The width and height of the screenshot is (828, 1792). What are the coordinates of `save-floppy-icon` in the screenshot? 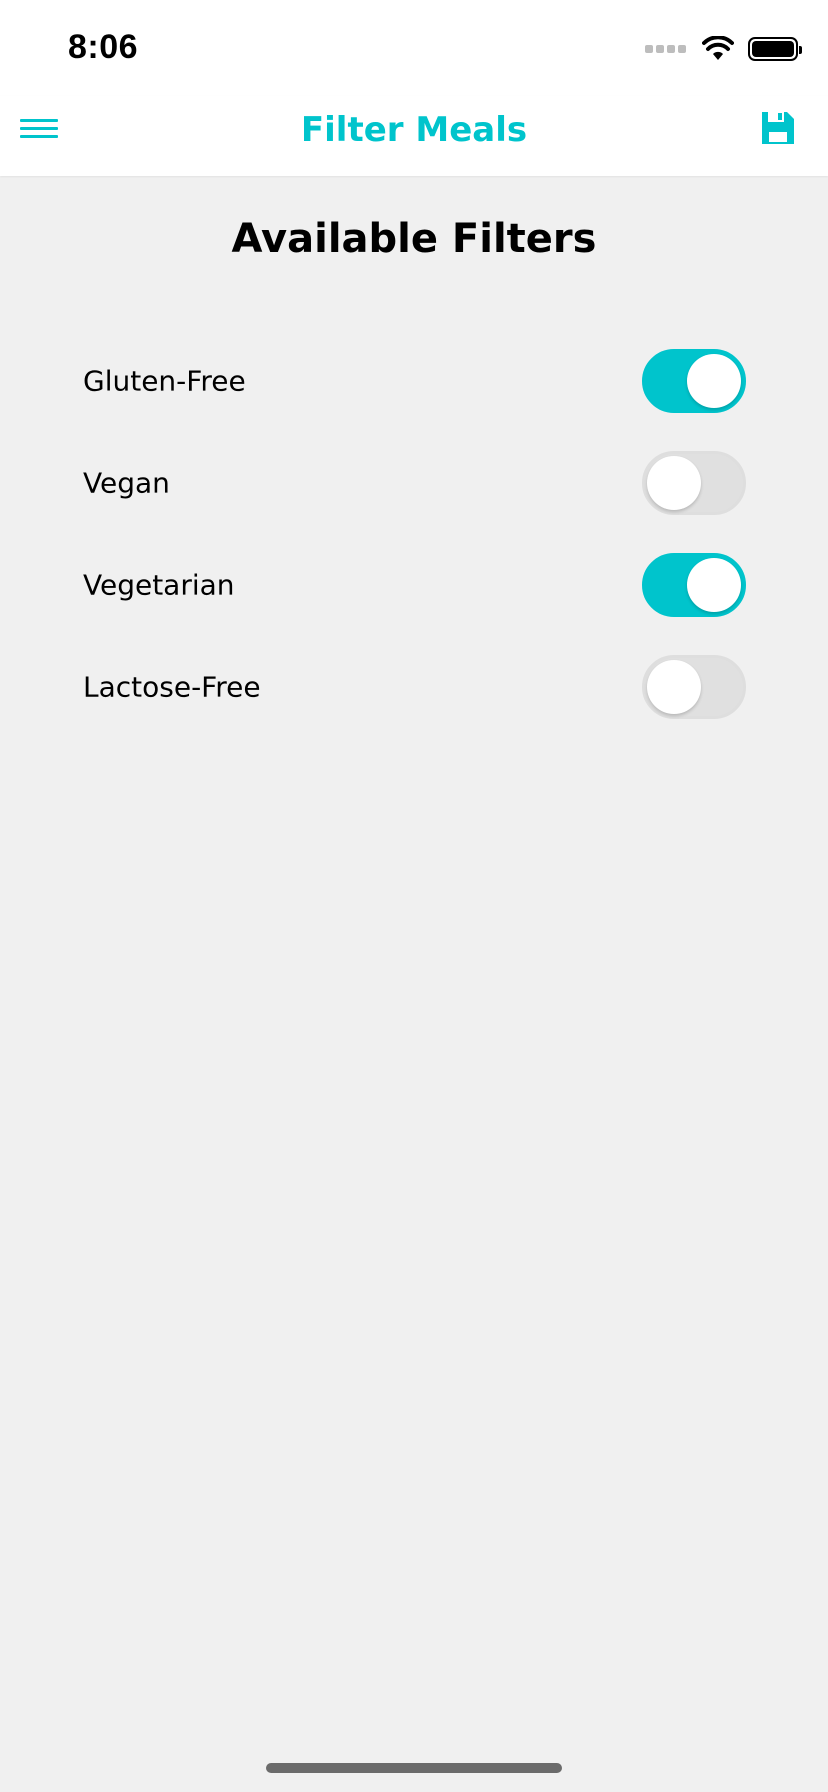 It's located at (778, 128).